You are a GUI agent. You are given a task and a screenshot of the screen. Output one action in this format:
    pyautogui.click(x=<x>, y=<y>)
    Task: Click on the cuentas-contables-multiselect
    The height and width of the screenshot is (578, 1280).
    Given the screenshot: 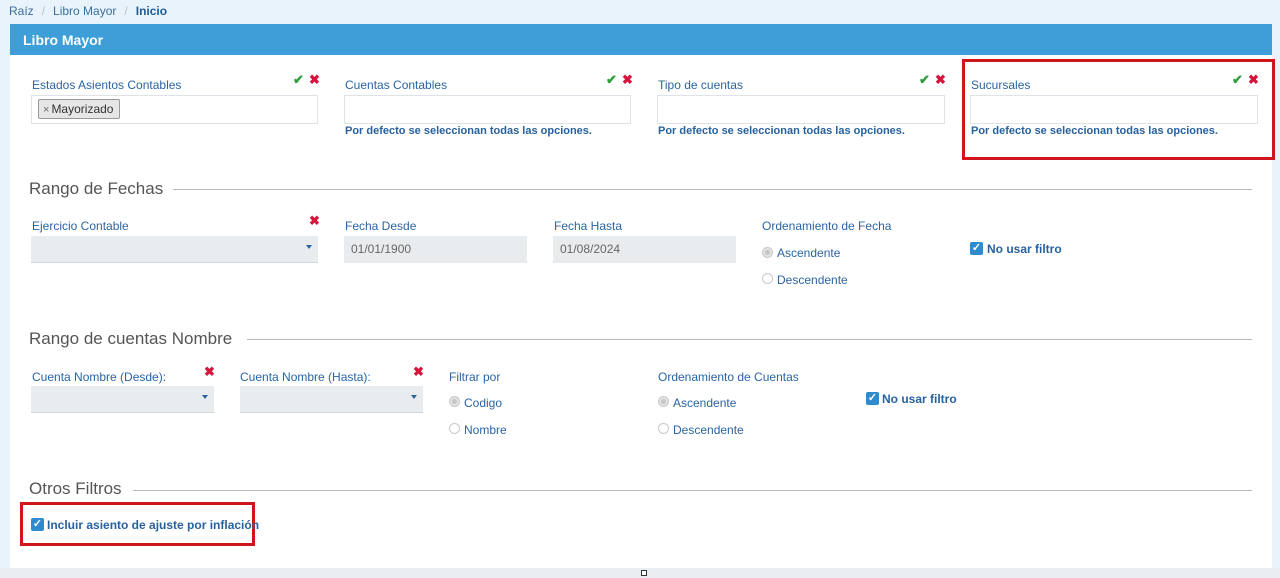 What is the action you would take?
    pyautogui.click(x=487, y=109)
    